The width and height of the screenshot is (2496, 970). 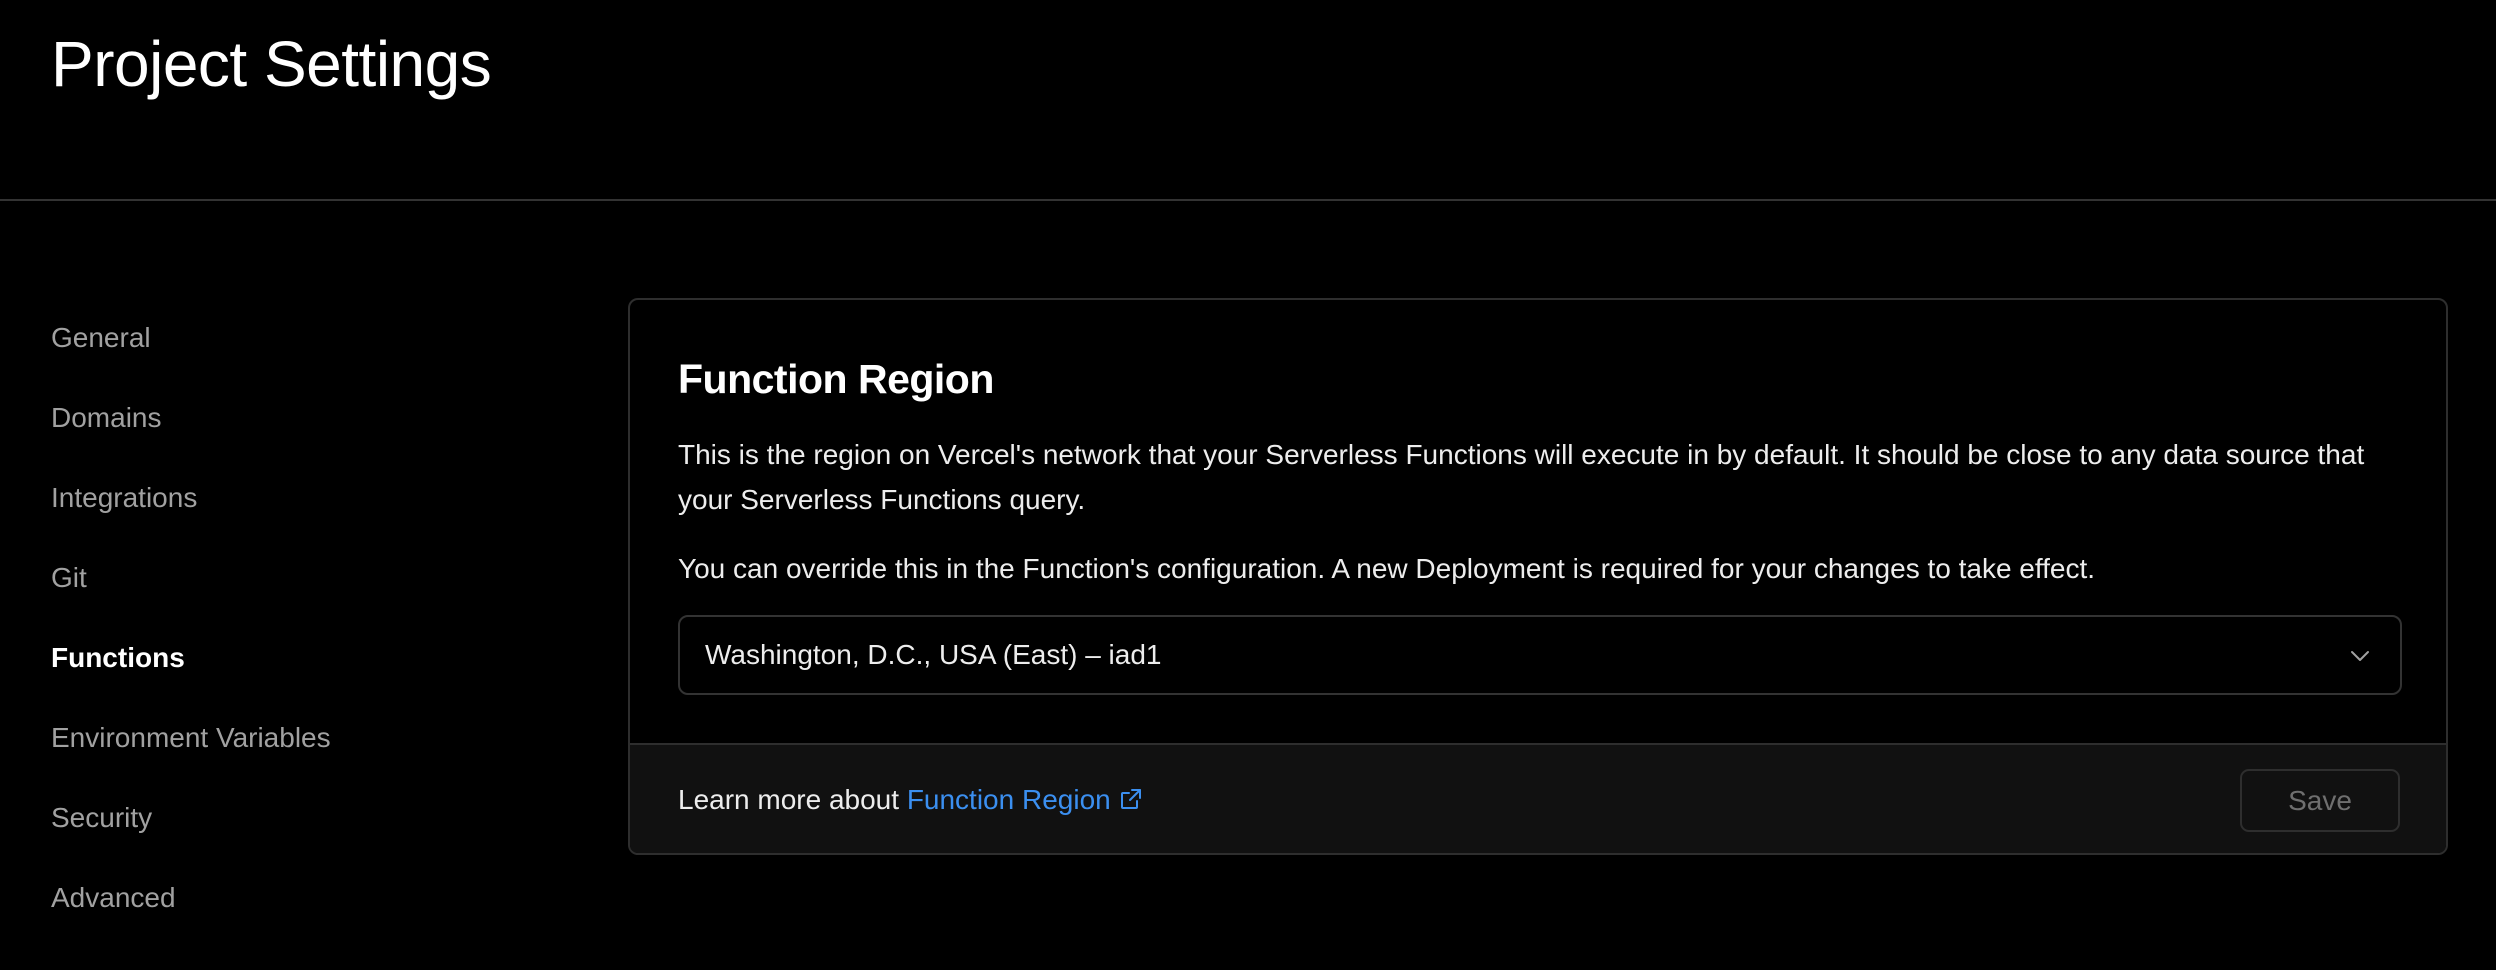 I want to click on card-title: Function Region, so click(x=836, y=379).